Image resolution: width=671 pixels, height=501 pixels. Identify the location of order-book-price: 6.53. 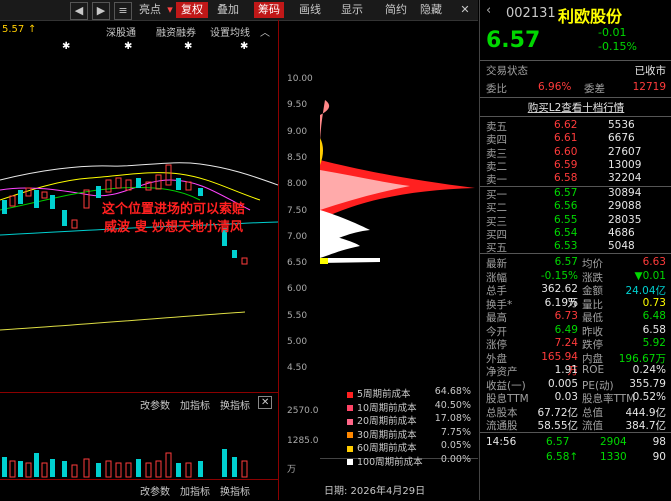
(566, 246).